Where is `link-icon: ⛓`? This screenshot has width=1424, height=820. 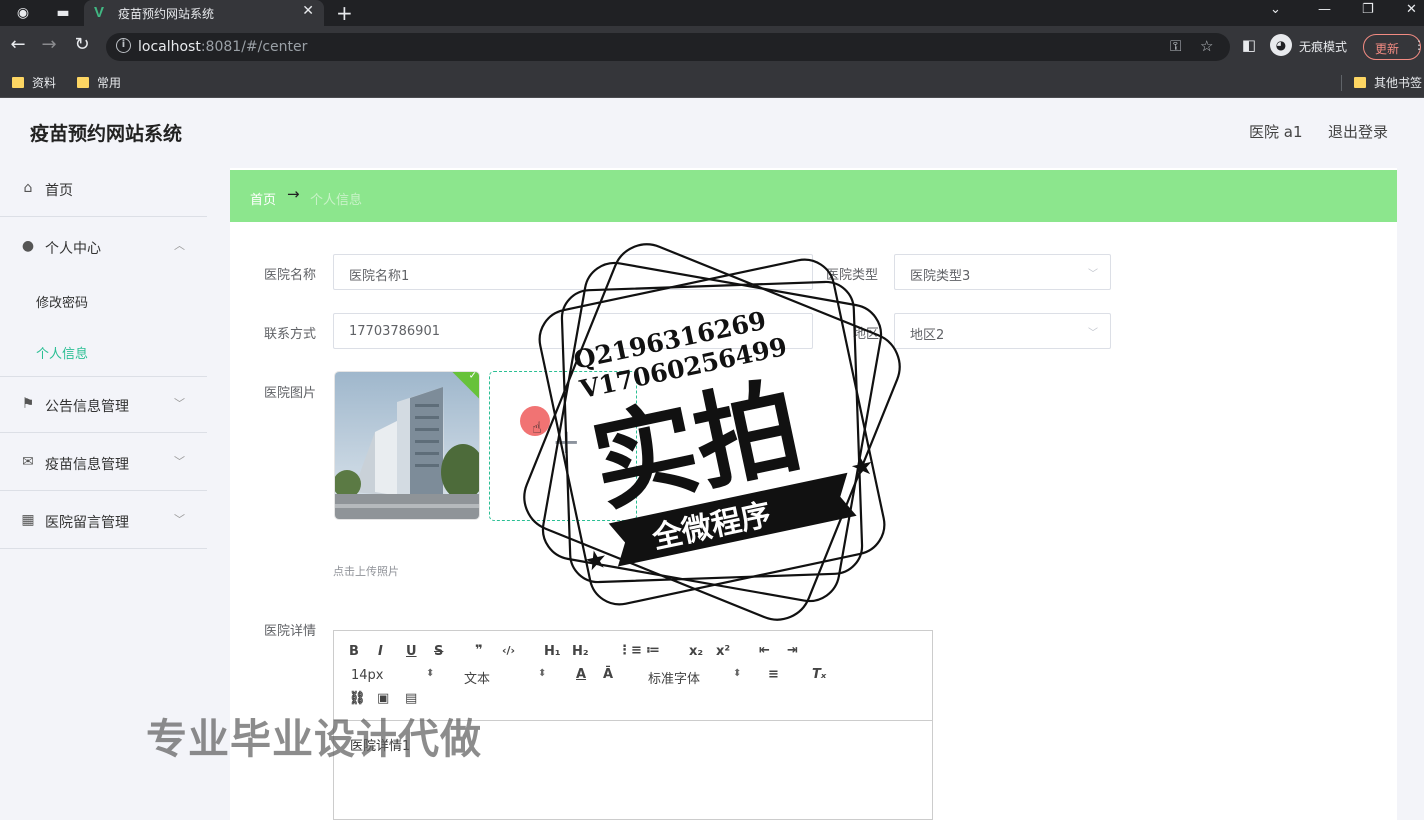 link-icon: ⛓ is located at coordinates (357, 698).